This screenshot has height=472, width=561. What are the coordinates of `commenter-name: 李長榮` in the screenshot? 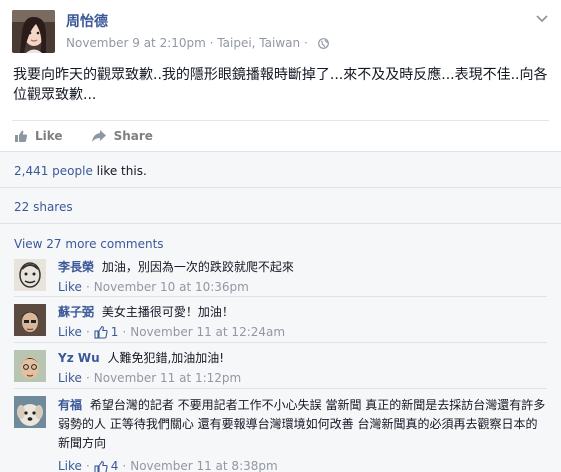 It's located at (76, 267).